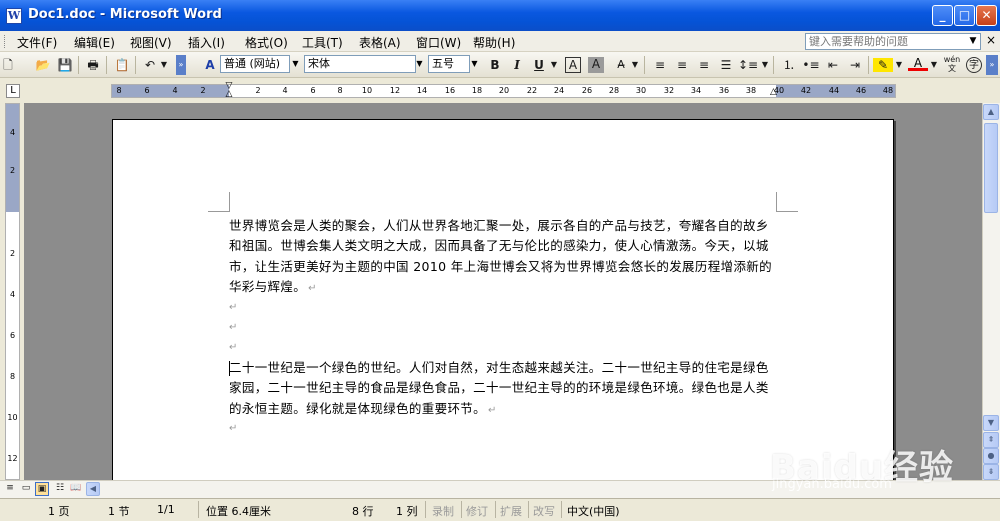 Image resolution: width=1000 pixels, height=521 pixels. What do you see at coordinates (992, 65) in the screenshot?
I see `toolbar-more-icon: »` at bounding box center [992, 65].